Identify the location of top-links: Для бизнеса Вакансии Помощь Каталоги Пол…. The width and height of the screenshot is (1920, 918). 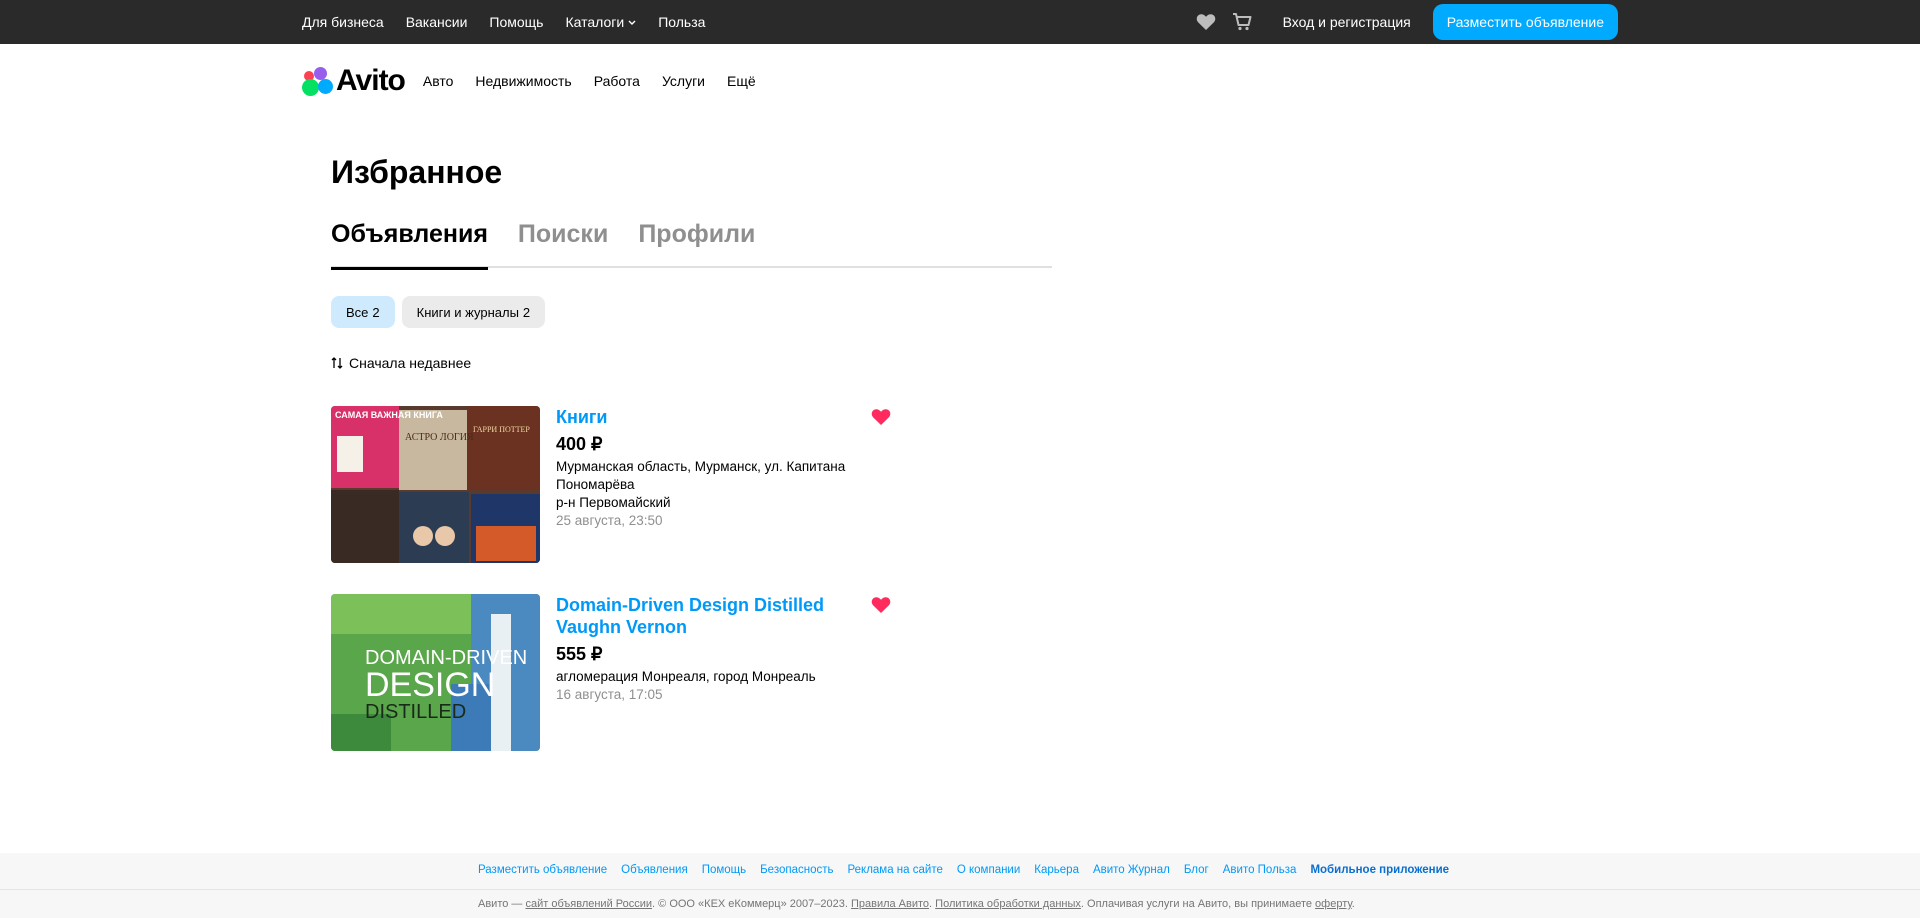
(503, 22).